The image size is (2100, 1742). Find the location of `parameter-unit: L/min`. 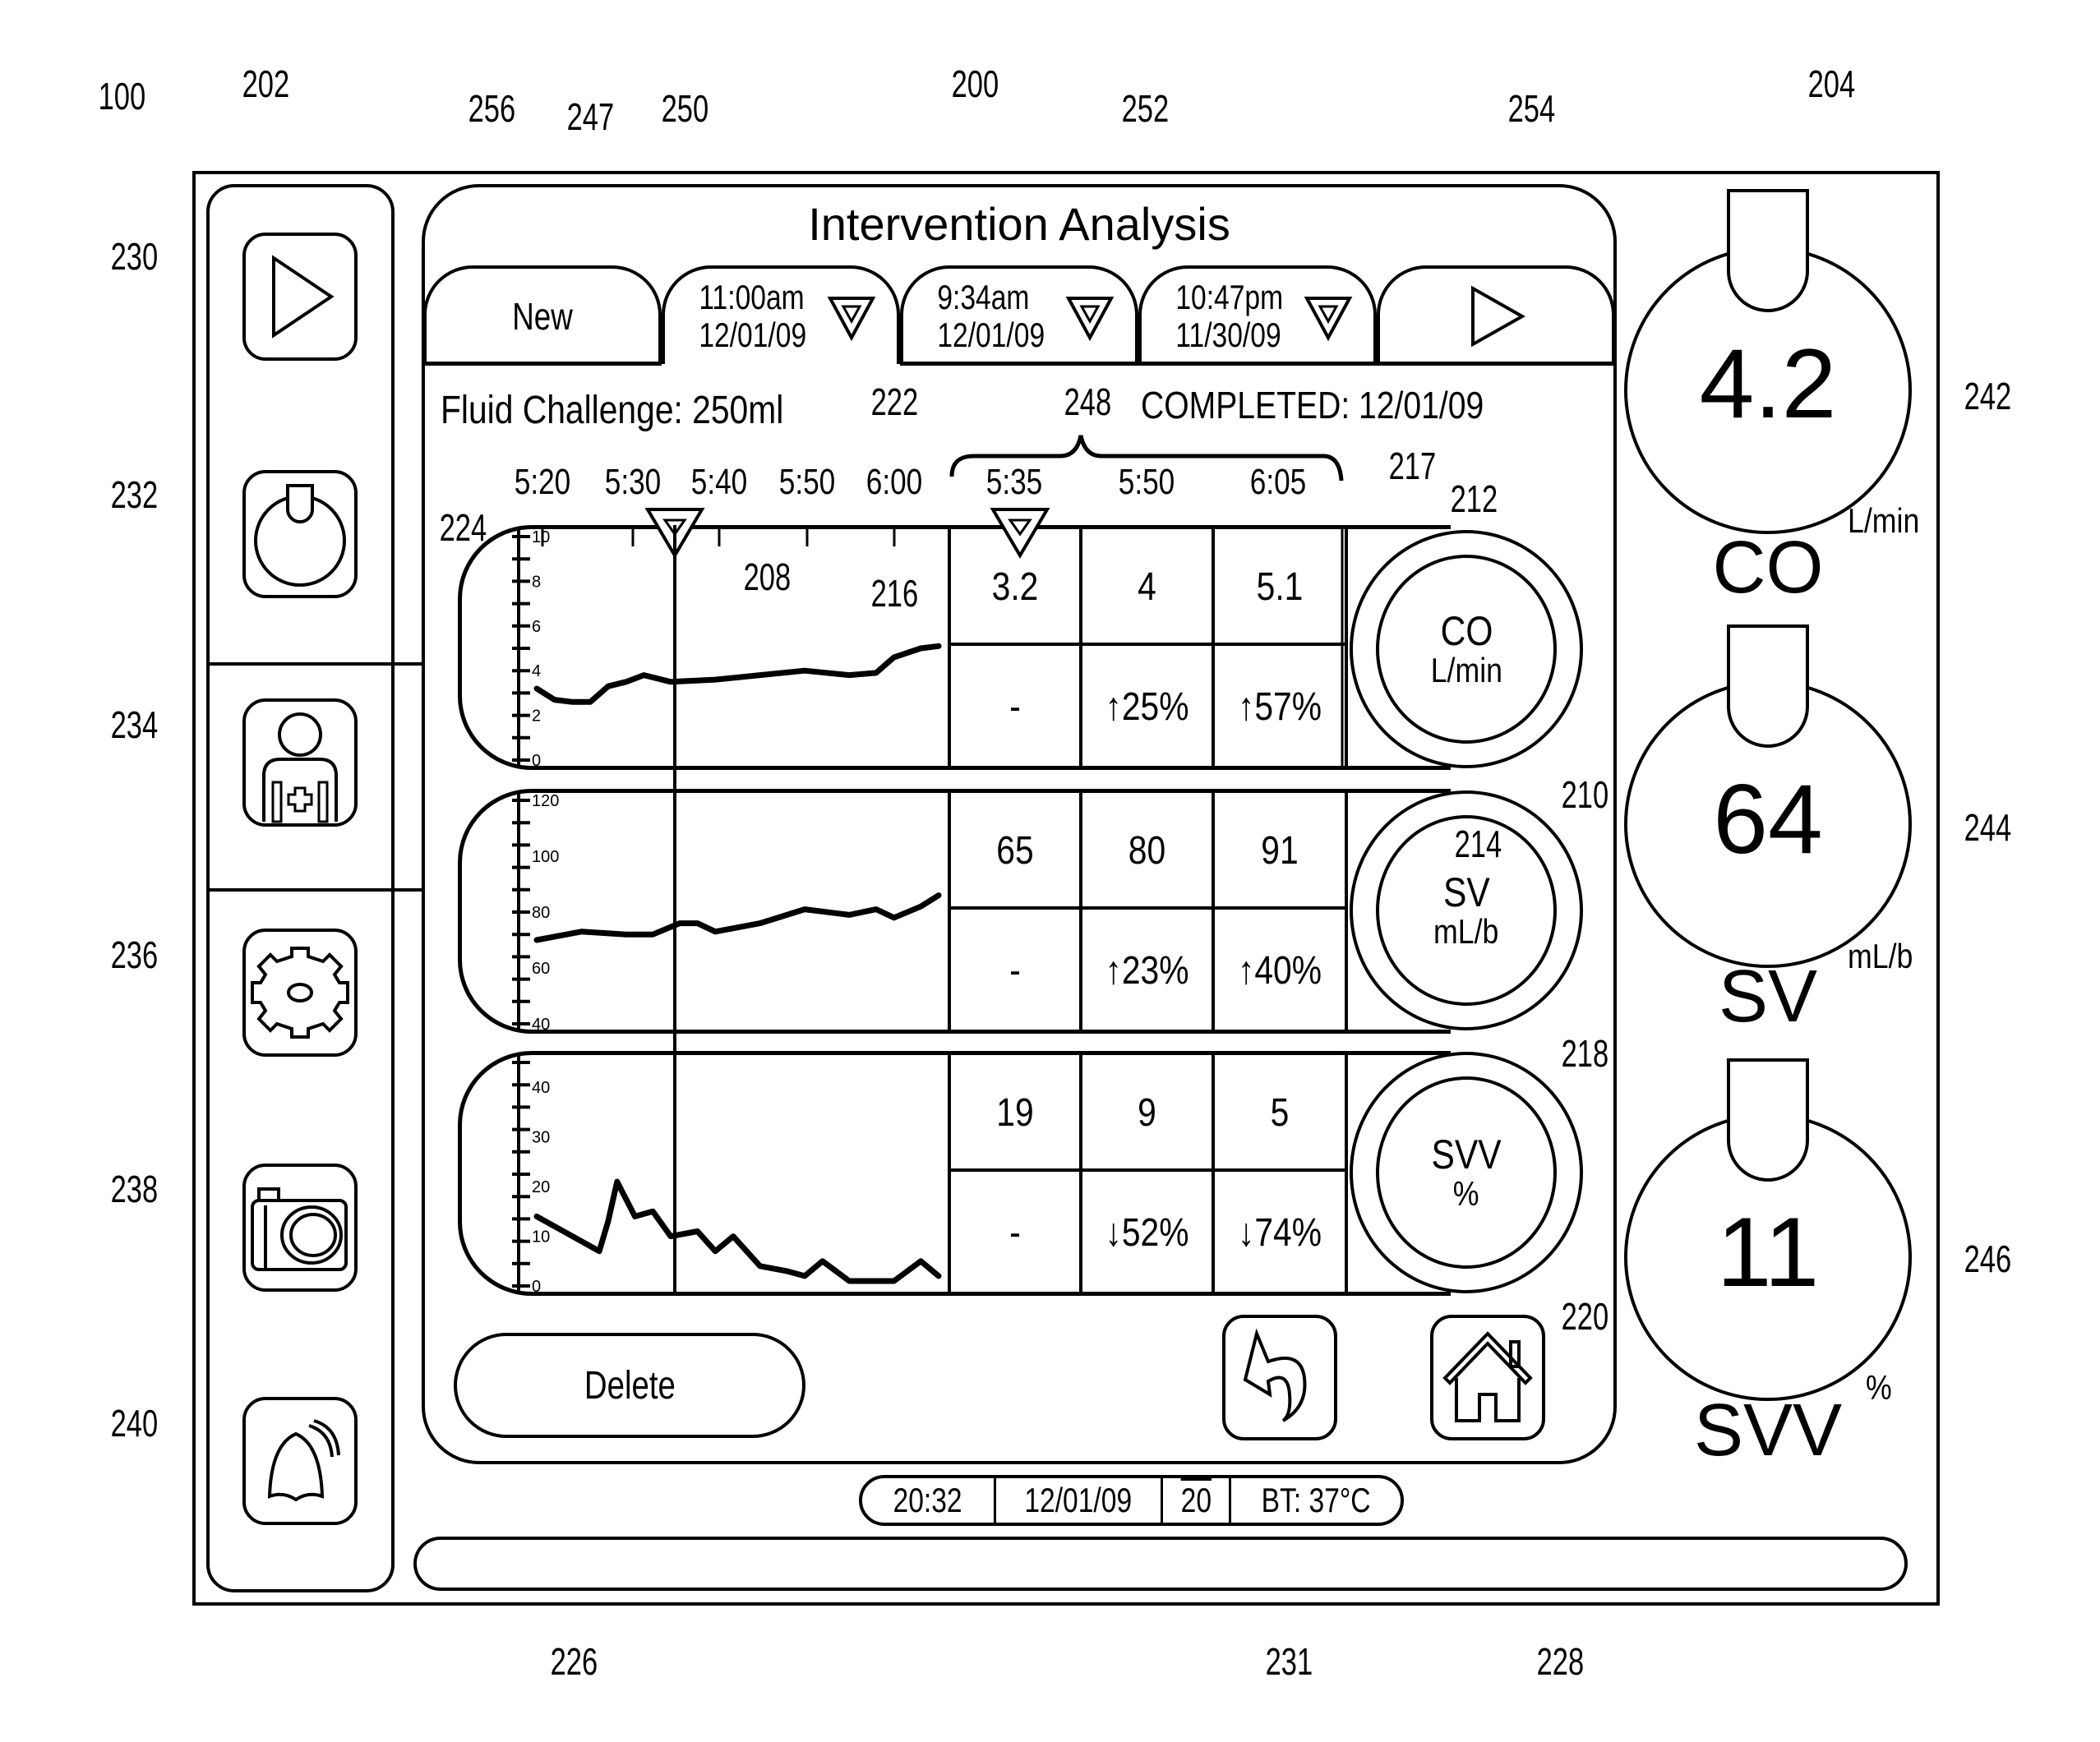

parameter-unit: L/min is located at coordinates (1466, 670).